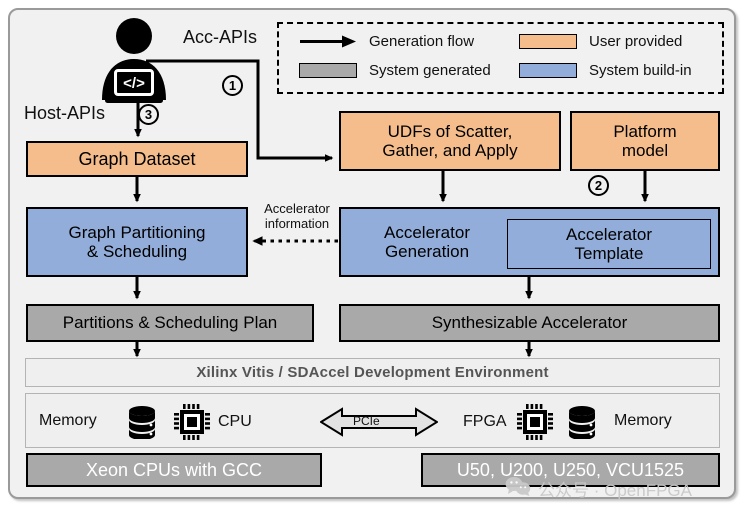 This screenshot has width=750, height=521. What do you see at coordinates (328, 41) in the screenshot?
I see `arrow-icon` at bounding box center [328, 41].